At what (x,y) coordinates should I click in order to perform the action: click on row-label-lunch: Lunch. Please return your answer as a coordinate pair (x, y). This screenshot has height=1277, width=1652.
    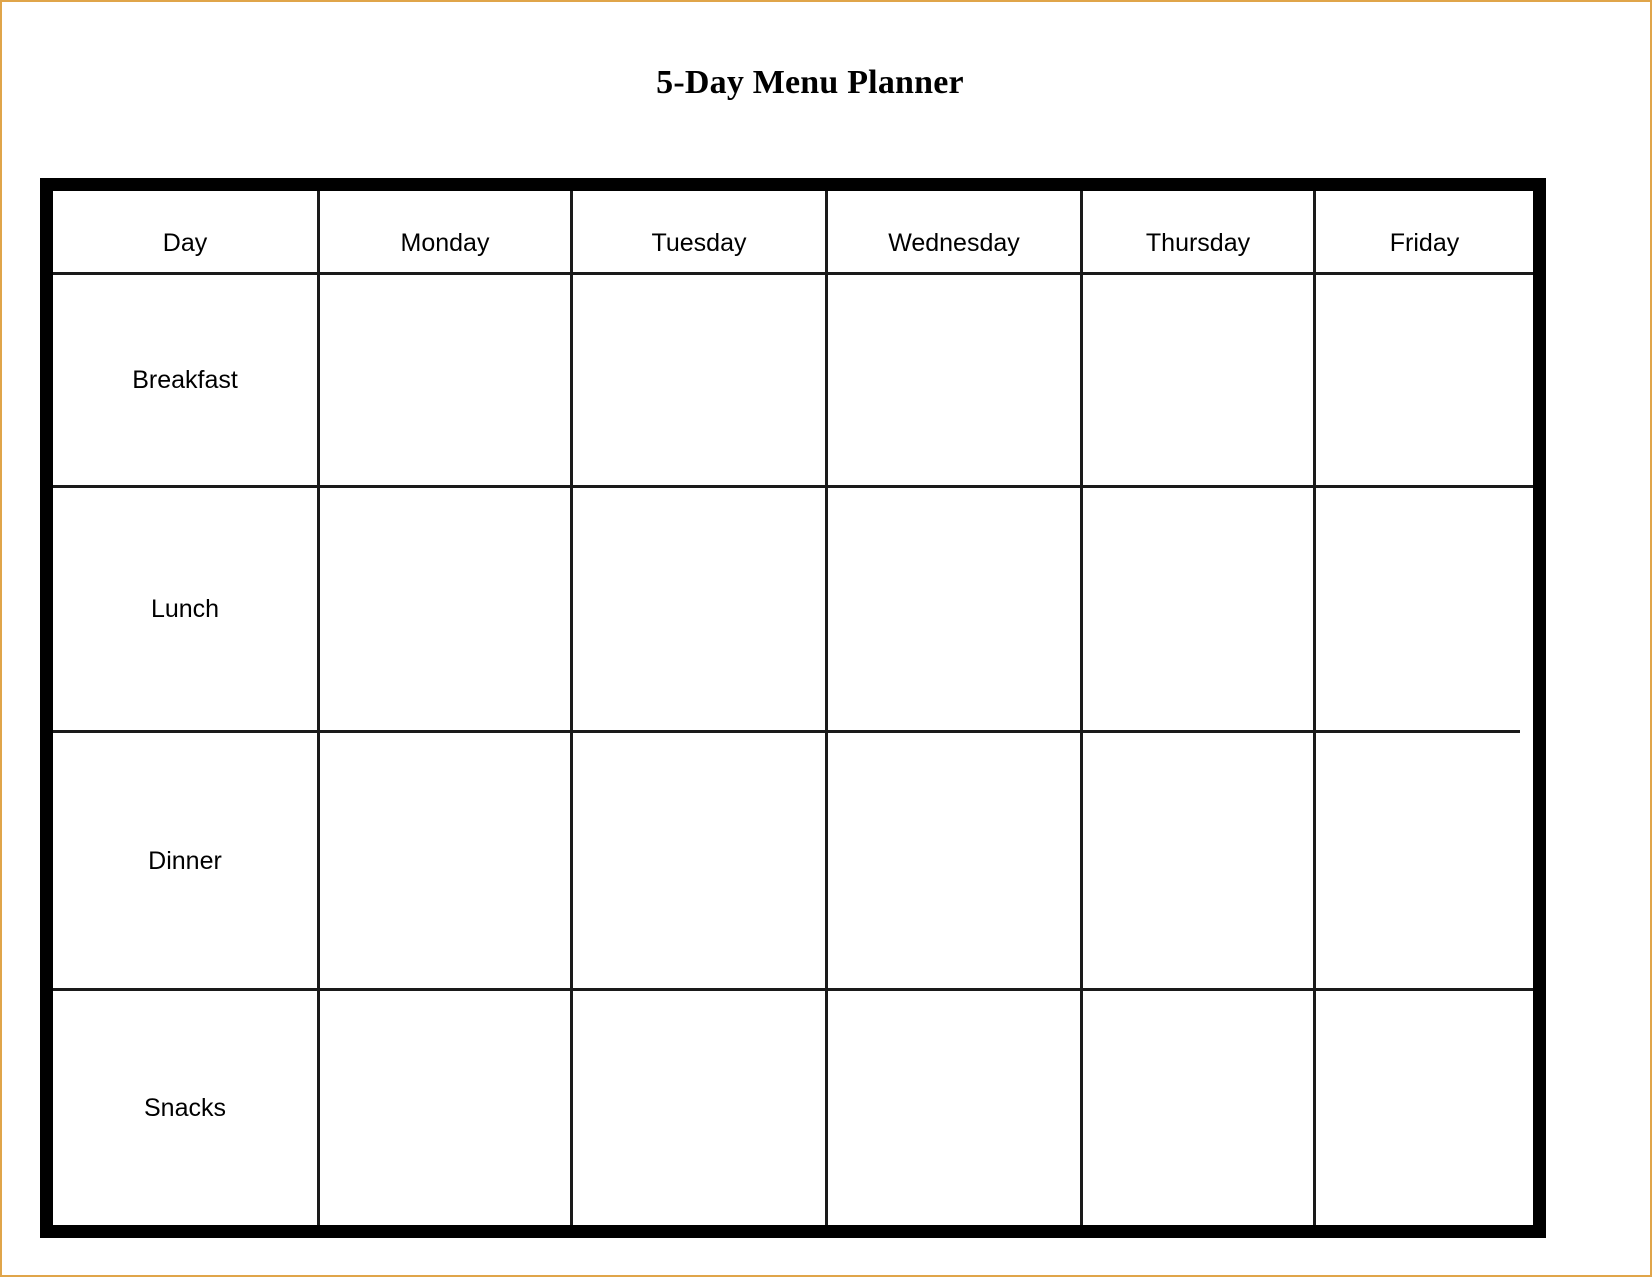
    Looking at the image, I should click on (185, 609).